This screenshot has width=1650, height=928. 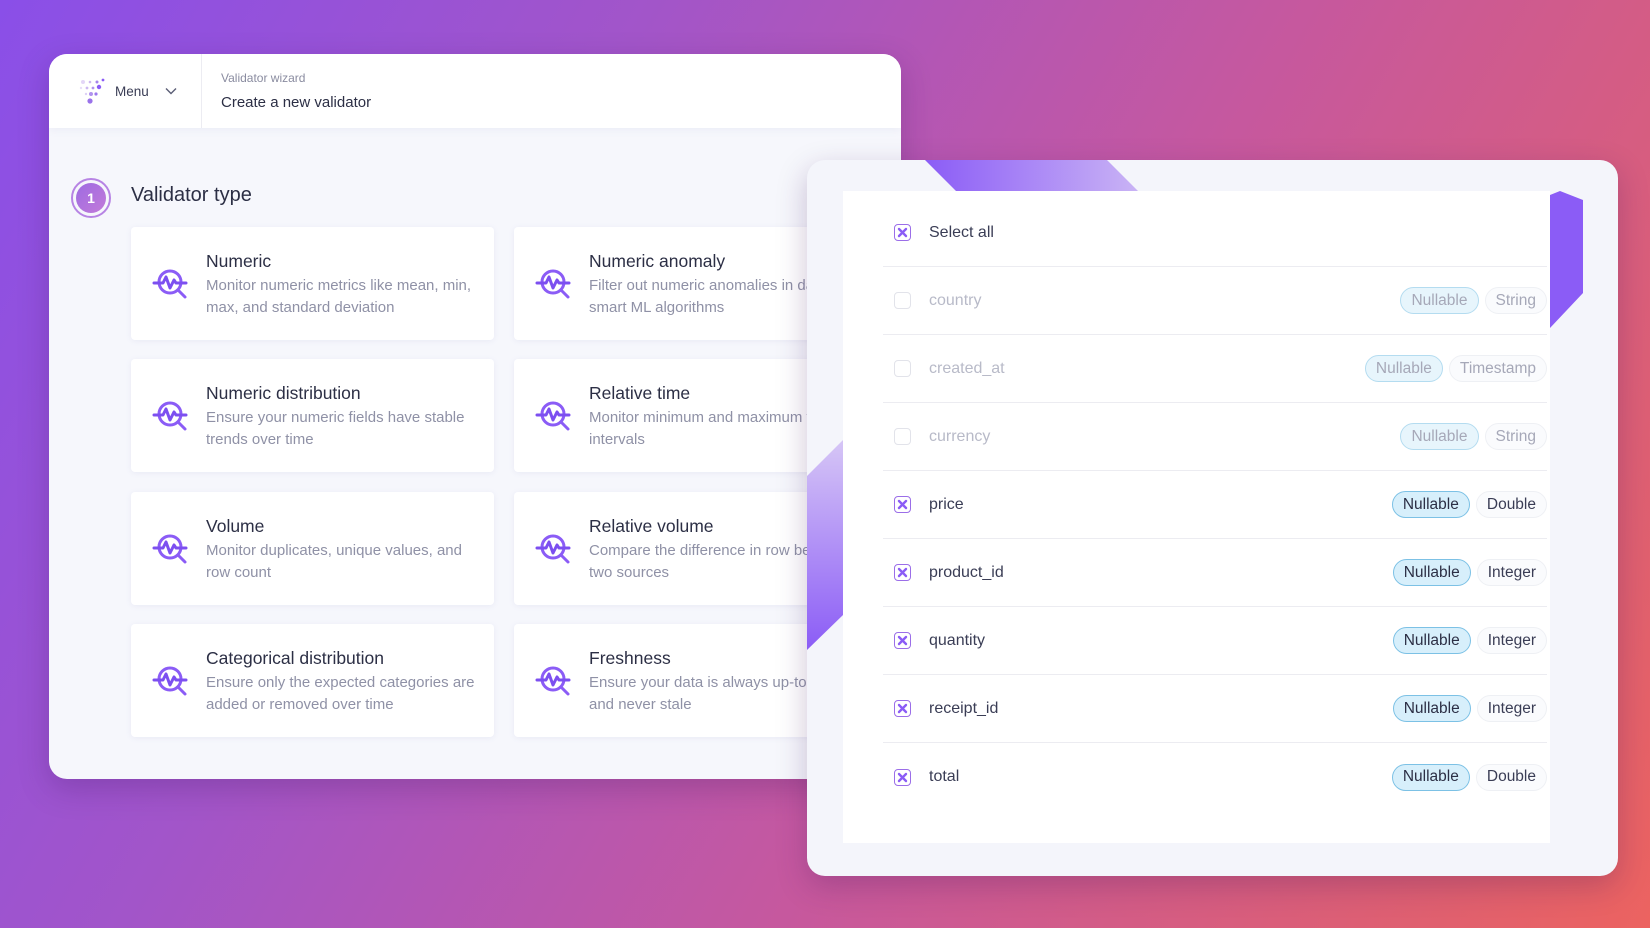 What do you see at coordinates (1497, 368) in the screenshot?
I see `type-badge: Timestamp` at bounding box center [1497, 368].